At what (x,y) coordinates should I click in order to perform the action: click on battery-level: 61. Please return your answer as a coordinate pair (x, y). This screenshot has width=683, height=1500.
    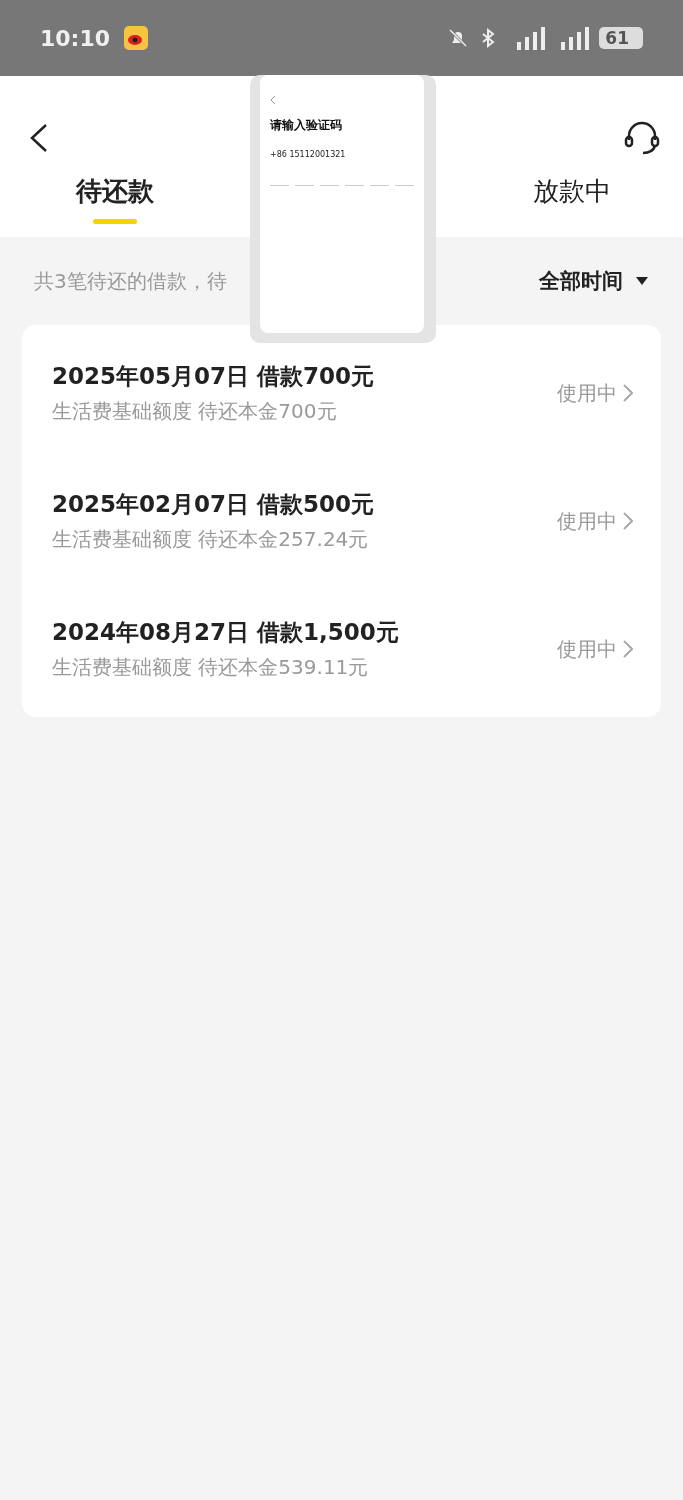
    Looking at the image, I should click on (621, 38).